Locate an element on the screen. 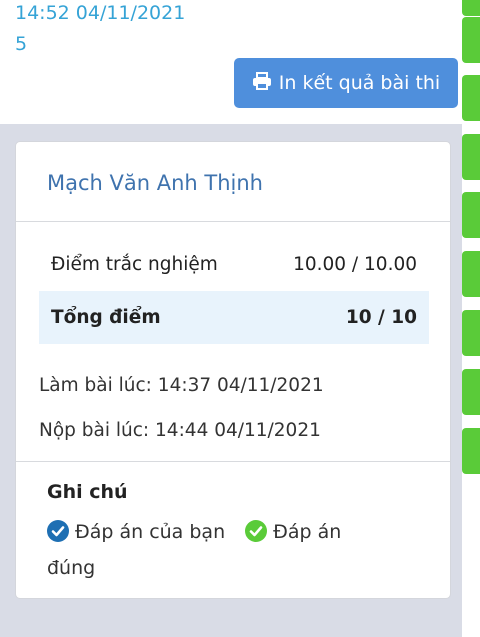 Image resolution: width=480 pixels, height=637 pixels. print-button-label: In kết quả bài thi is located at coordinates (359, 83).